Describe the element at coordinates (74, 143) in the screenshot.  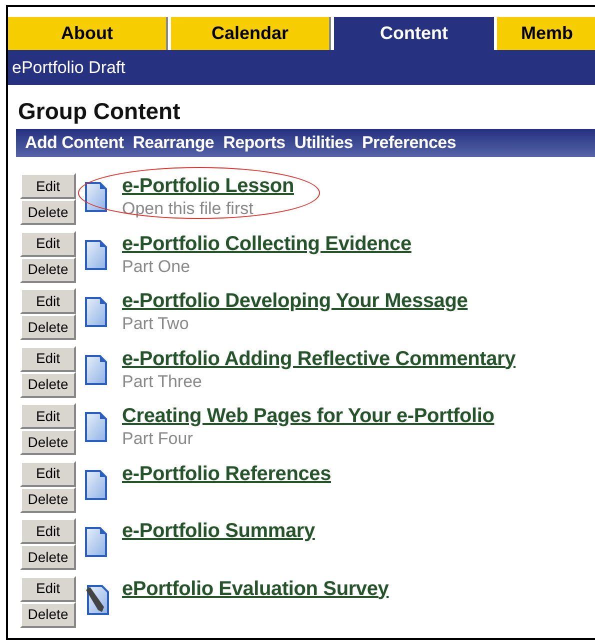
I see `toolbar-link: Add Content` at that location.